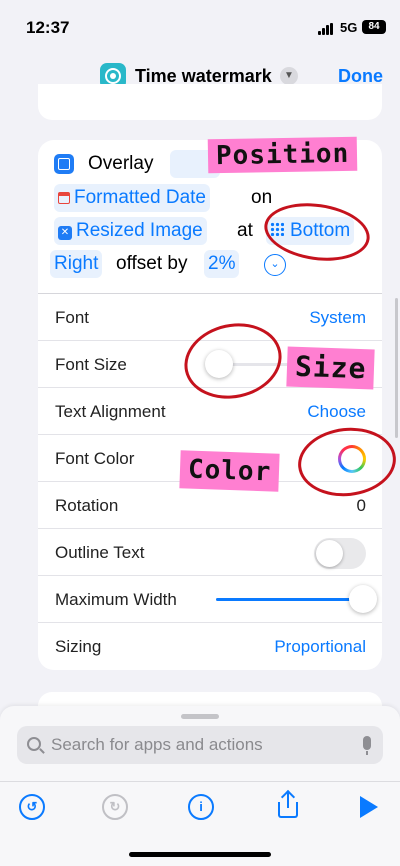 This screenshot has width=400, height=866. Describe the element at coordinates (369, 807) in the screenshot. I see `play-icon` at that location.